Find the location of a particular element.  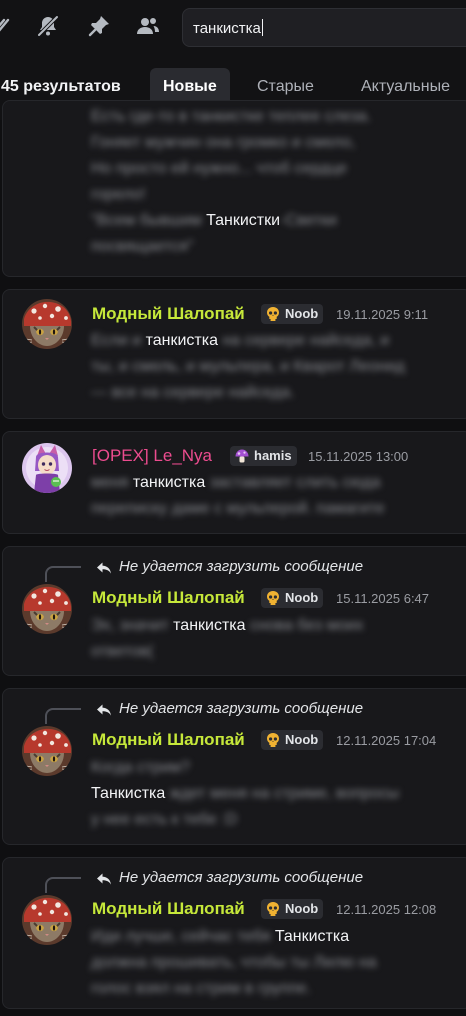

message-line: "Всем бывшим Танкистки-Светки is located at coordinates (277, 221).